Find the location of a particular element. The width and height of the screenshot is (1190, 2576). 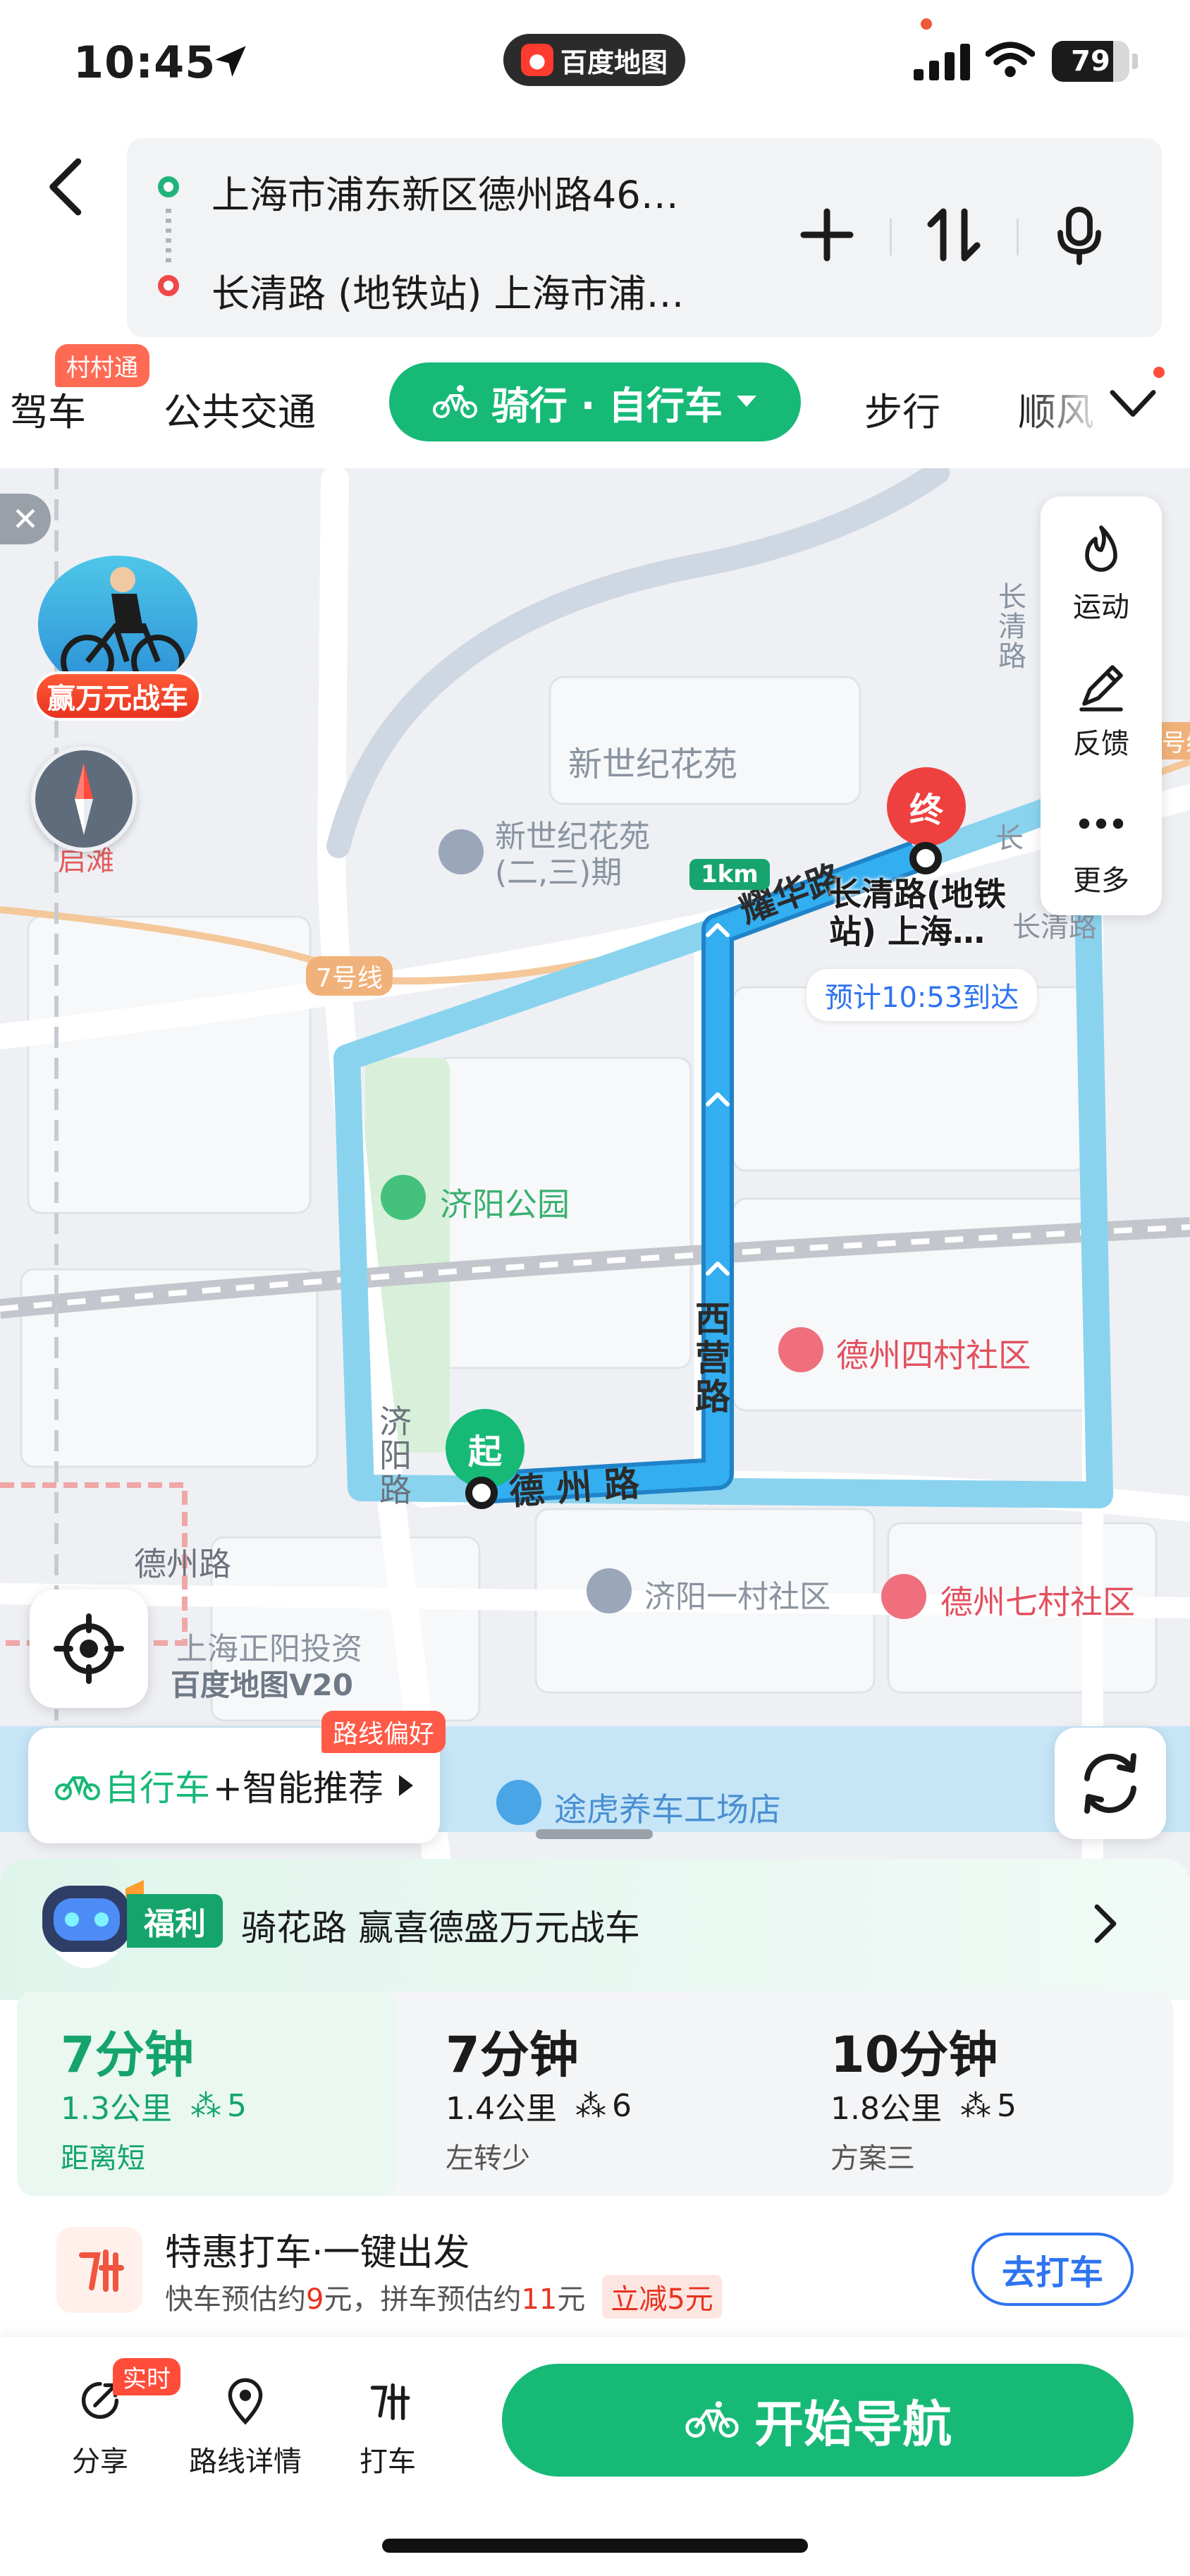

plan-details: 1.3公里 ⁂ 5 is located at coordinates (154, 2105).